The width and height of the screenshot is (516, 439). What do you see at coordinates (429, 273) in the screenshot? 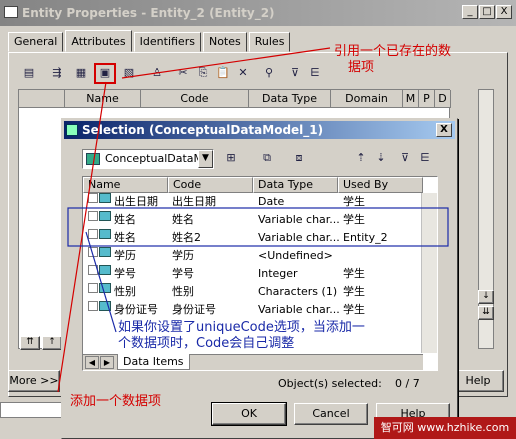
I see `list-vertical-scrollbar` at bounding box center [429, 273].